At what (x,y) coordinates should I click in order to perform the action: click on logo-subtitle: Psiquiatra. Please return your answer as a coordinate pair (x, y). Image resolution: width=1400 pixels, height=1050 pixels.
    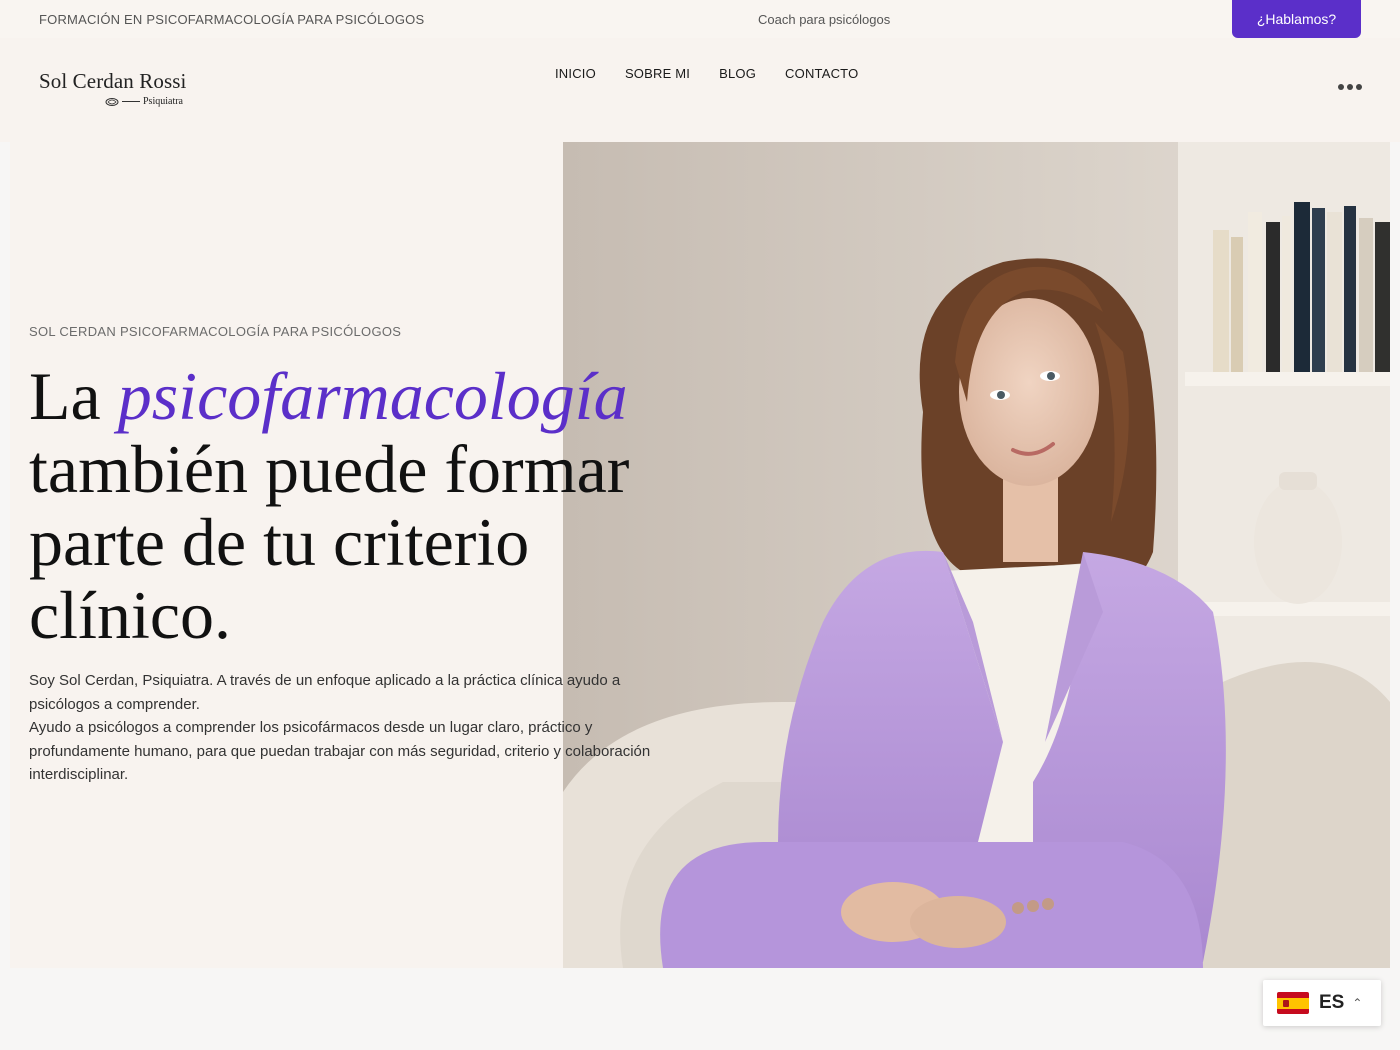
    Looking at the image, I should click on (144, 101).